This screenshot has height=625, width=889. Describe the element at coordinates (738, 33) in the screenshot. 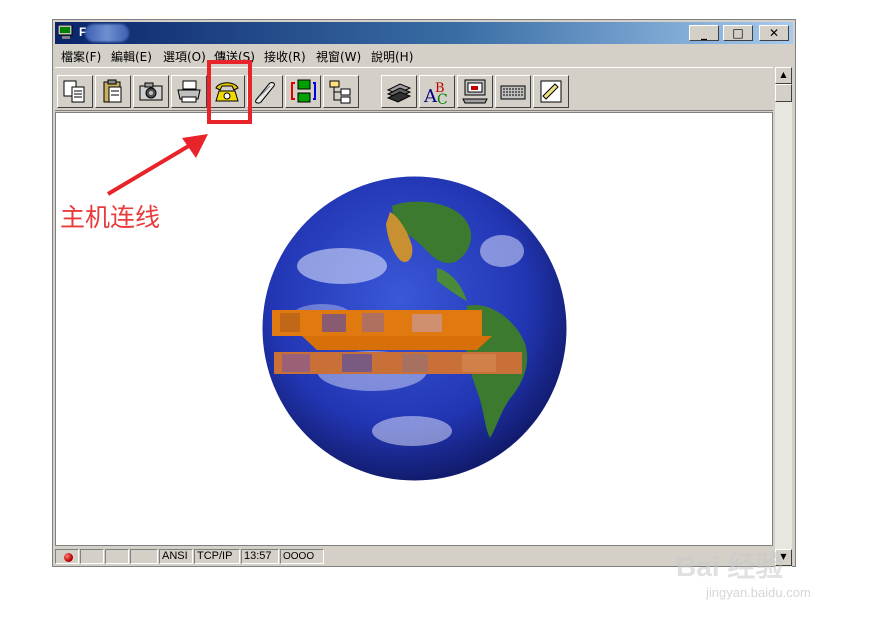

I see `maximize-button: □` at that location.